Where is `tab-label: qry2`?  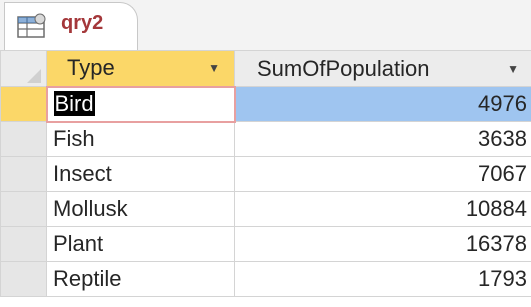
tab-label: qry2 is located at coordinates (82, 23).